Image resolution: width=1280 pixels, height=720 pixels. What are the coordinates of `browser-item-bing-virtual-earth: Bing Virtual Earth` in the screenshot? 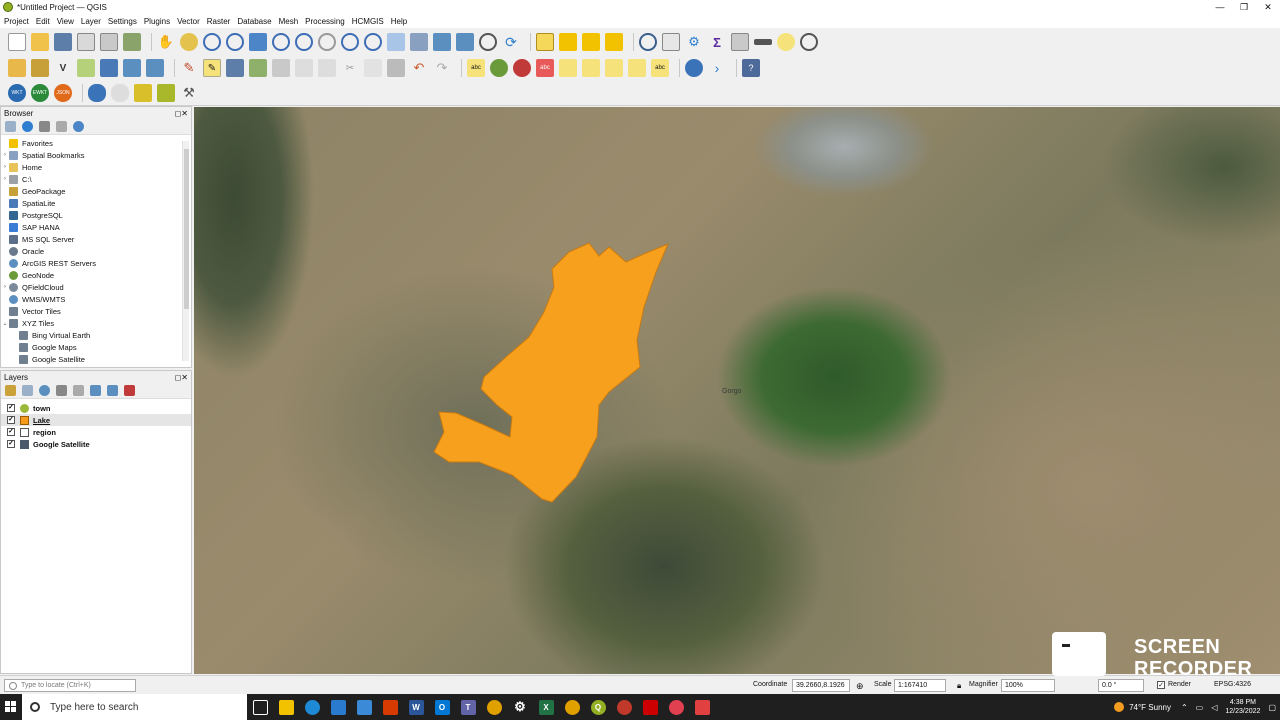 It's located at (96, 335).